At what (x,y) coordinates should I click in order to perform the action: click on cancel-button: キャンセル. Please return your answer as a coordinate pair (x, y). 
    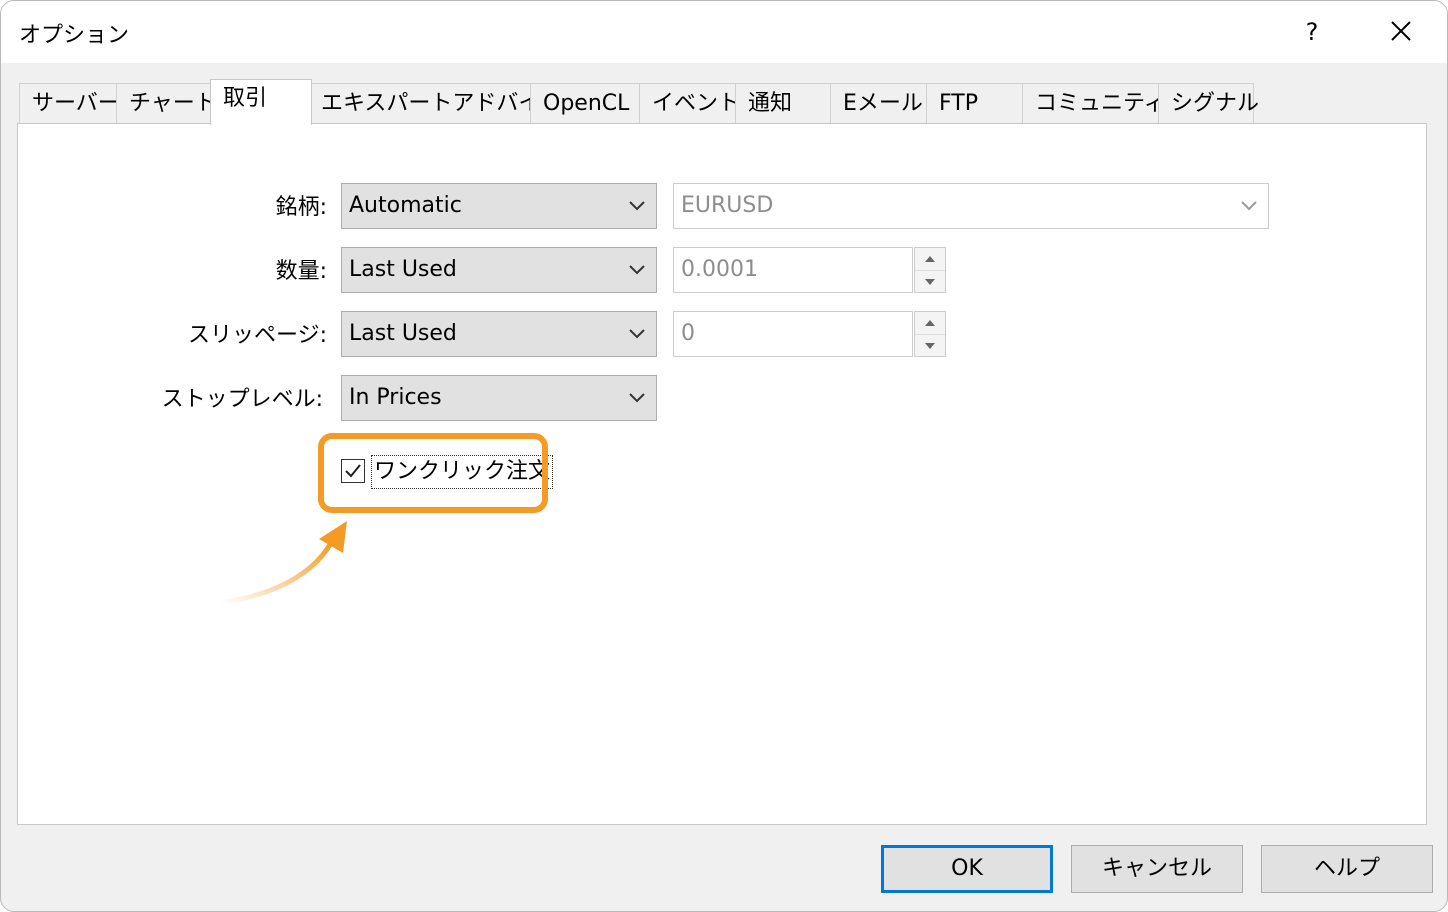
    Looking at the image, I should click on (1157, 869).